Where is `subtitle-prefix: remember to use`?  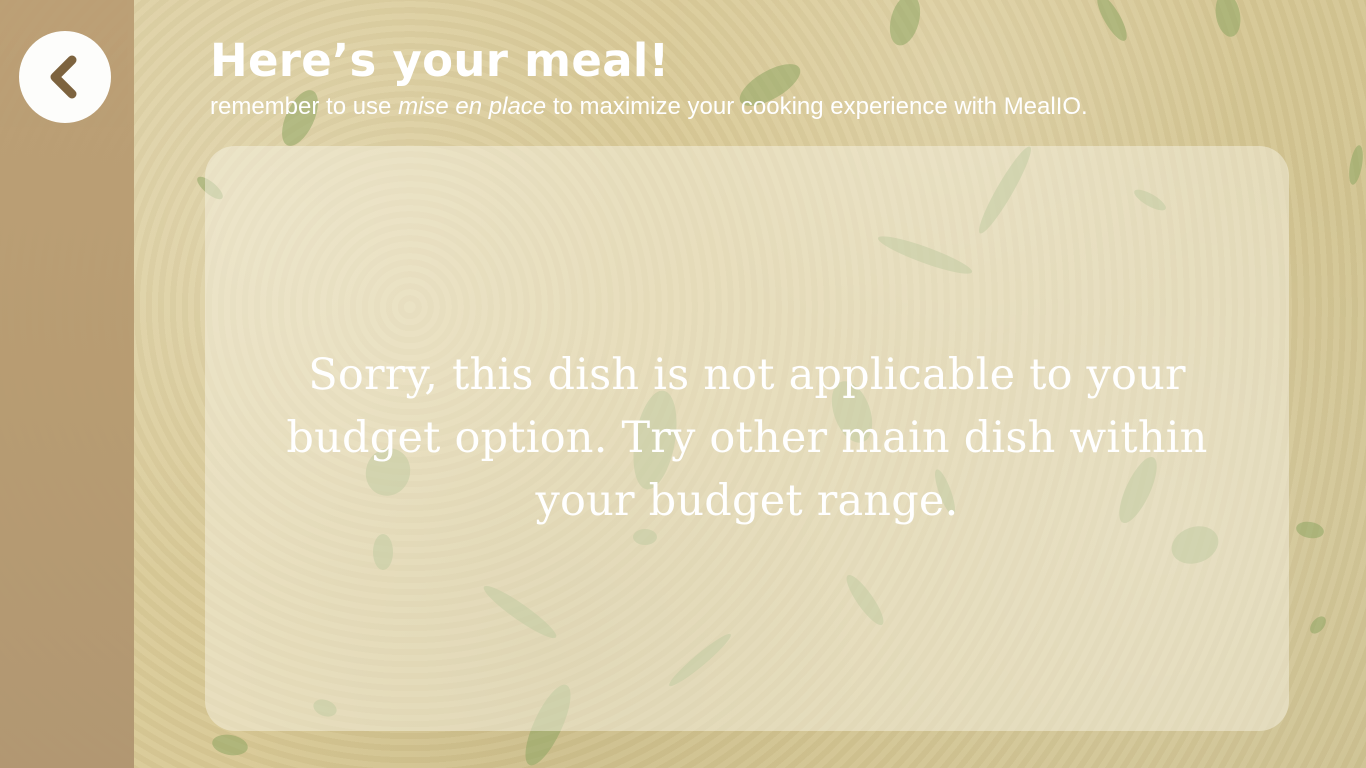 subtitle-prefix: remember to use is located at coordinates (304, 106).